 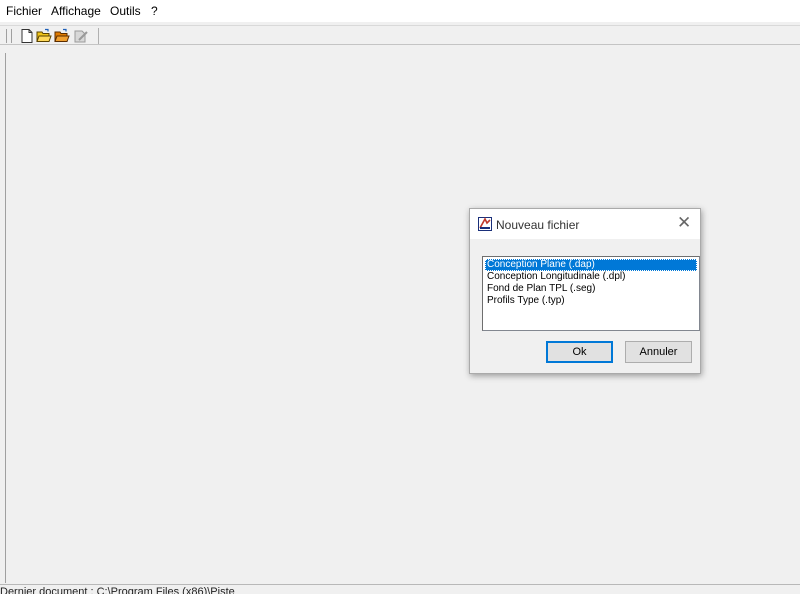 What do you see at coordinates (684, 222) in the screenshot?
I see `close-icon: ✕` at bounding box center [684, 222].